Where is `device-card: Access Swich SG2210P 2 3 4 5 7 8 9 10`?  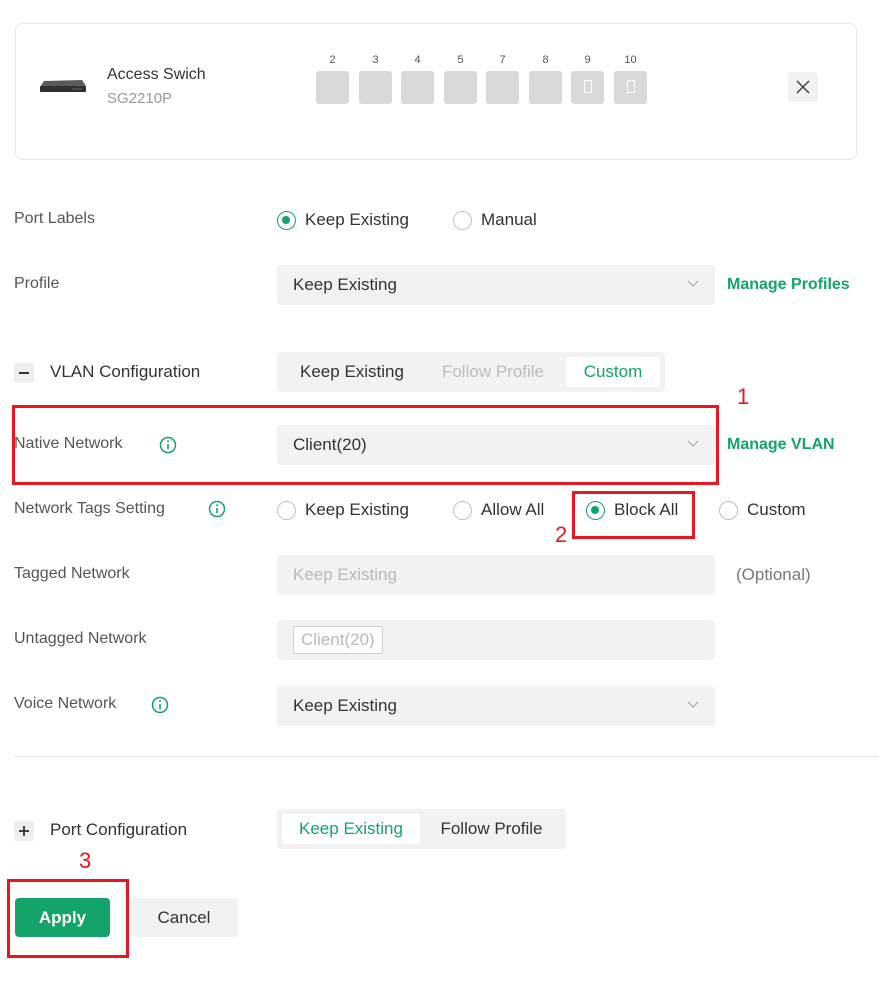
device-card: Access Swich SG2210P 2 3 4 5 7 8 9 10 is located at coordinates (436, 91).